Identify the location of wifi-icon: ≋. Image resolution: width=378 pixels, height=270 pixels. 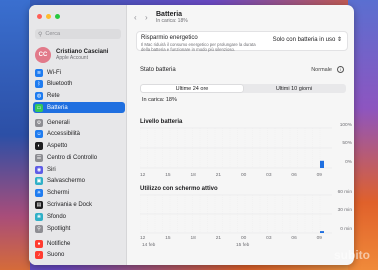
(39, 72).